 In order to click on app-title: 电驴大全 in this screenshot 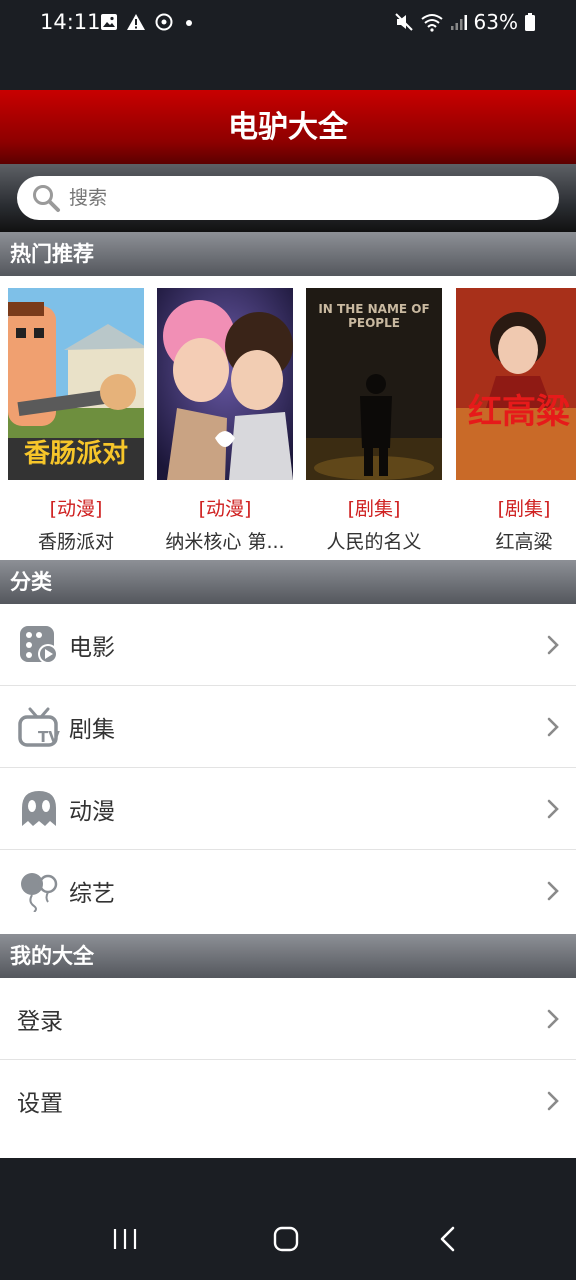, I will do `click(288, 127)`.